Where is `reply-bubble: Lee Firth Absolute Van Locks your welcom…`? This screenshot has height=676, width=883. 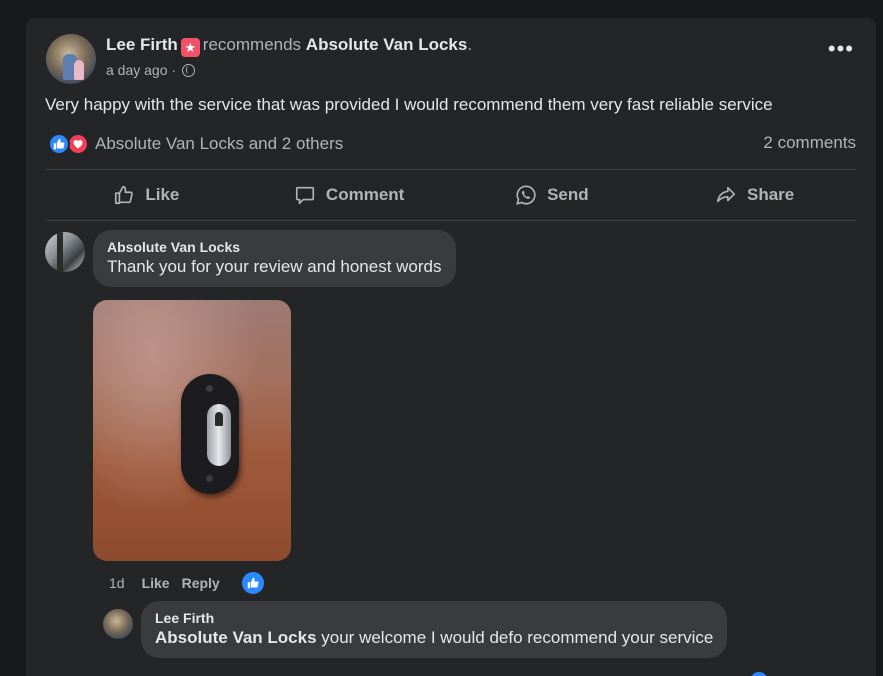 reply-bubble: Lee Firth Absolute Van Locks your welcom… is located at coordinates (434, 629).